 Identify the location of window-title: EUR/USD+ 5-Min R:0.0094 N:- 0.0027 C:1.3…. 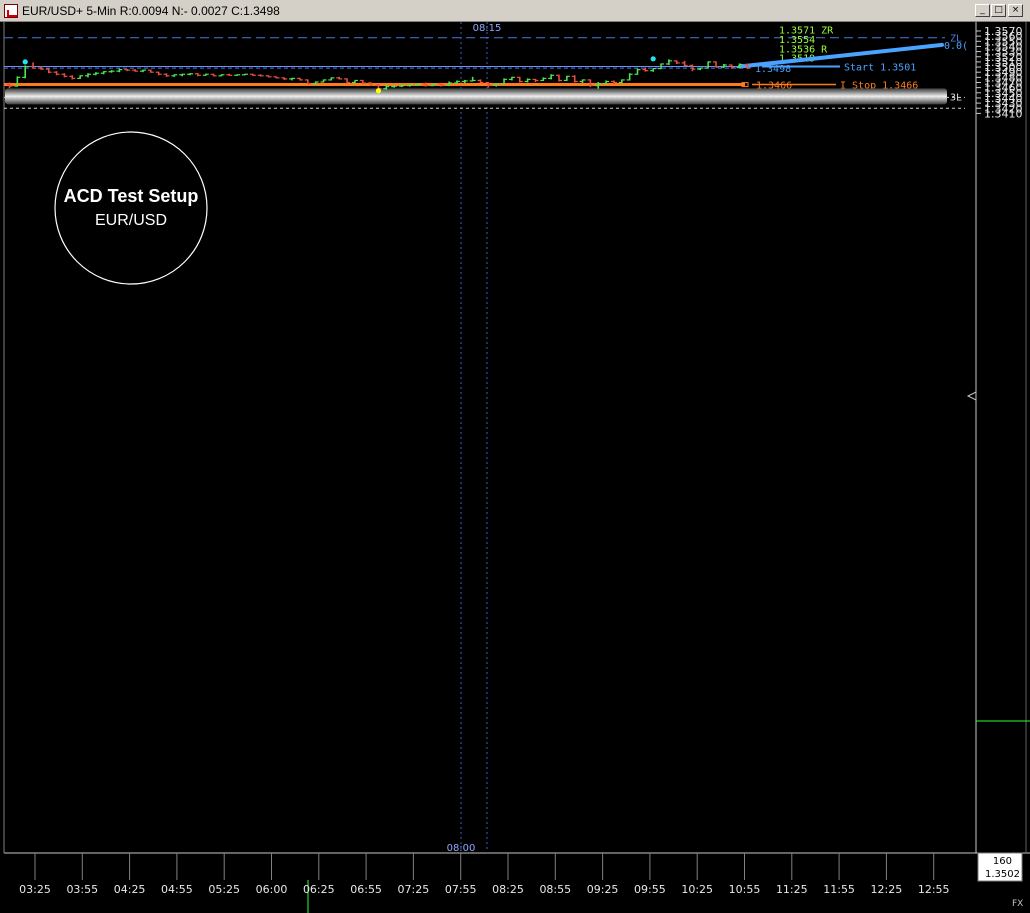
(151, 11).